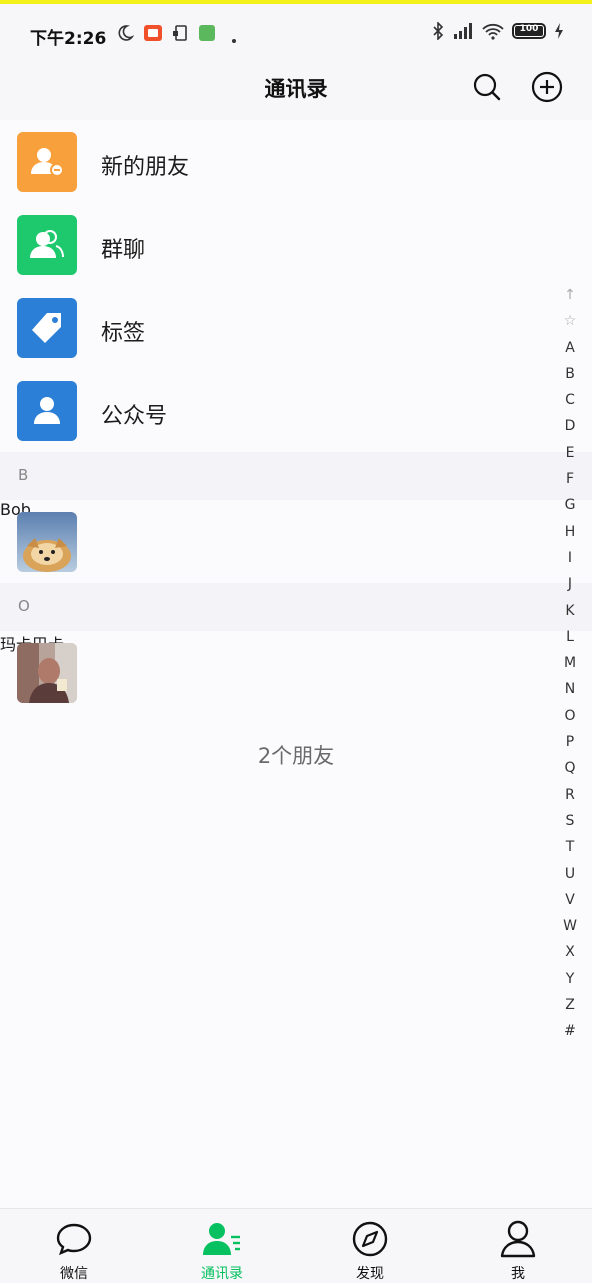  Describe the element at coordinates (570, 795) in the screenshot. I see `index-letter: R` at that location.